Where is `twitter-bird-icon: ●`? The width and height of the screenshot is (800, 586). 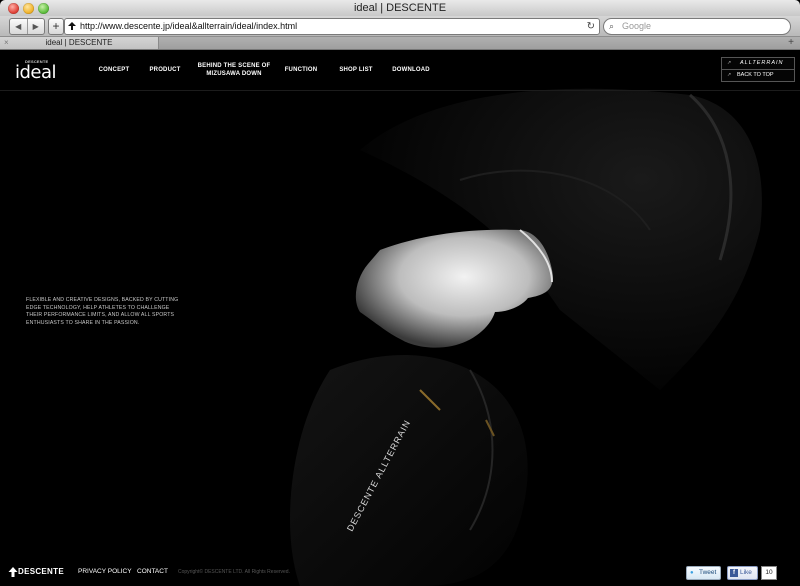 twitter-bird-icon: ● is located at coordinates (692, 573).